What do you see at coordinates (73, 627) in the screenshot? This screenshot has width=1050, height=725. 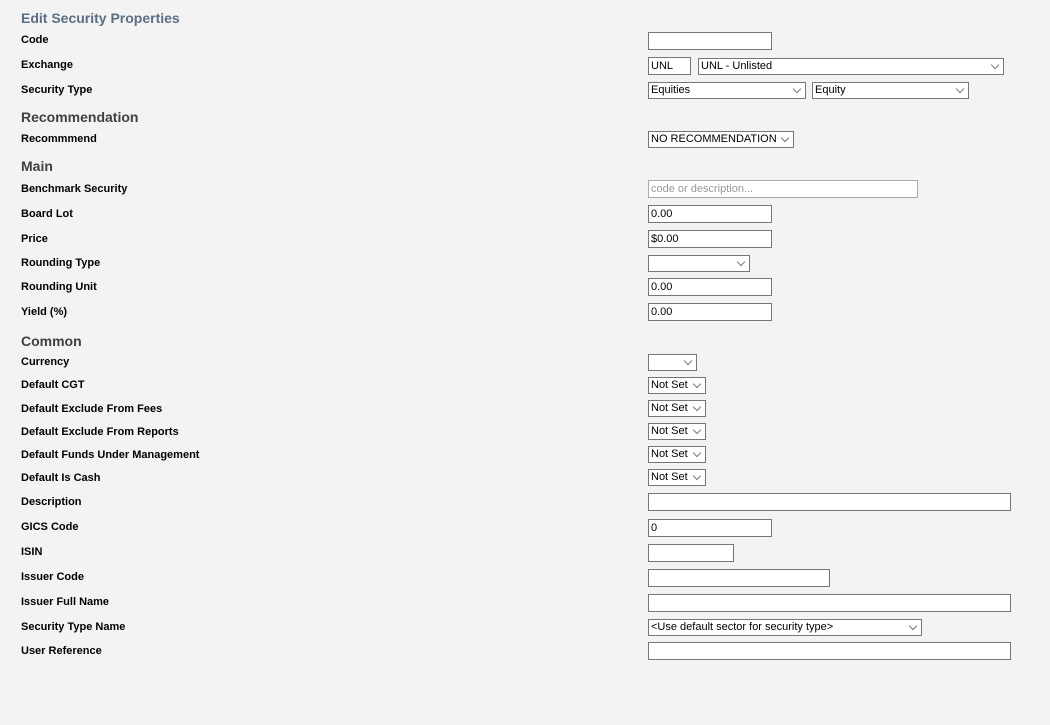 I see `security-type-name-label: Security Type Name` at bounding box center [73, 627].